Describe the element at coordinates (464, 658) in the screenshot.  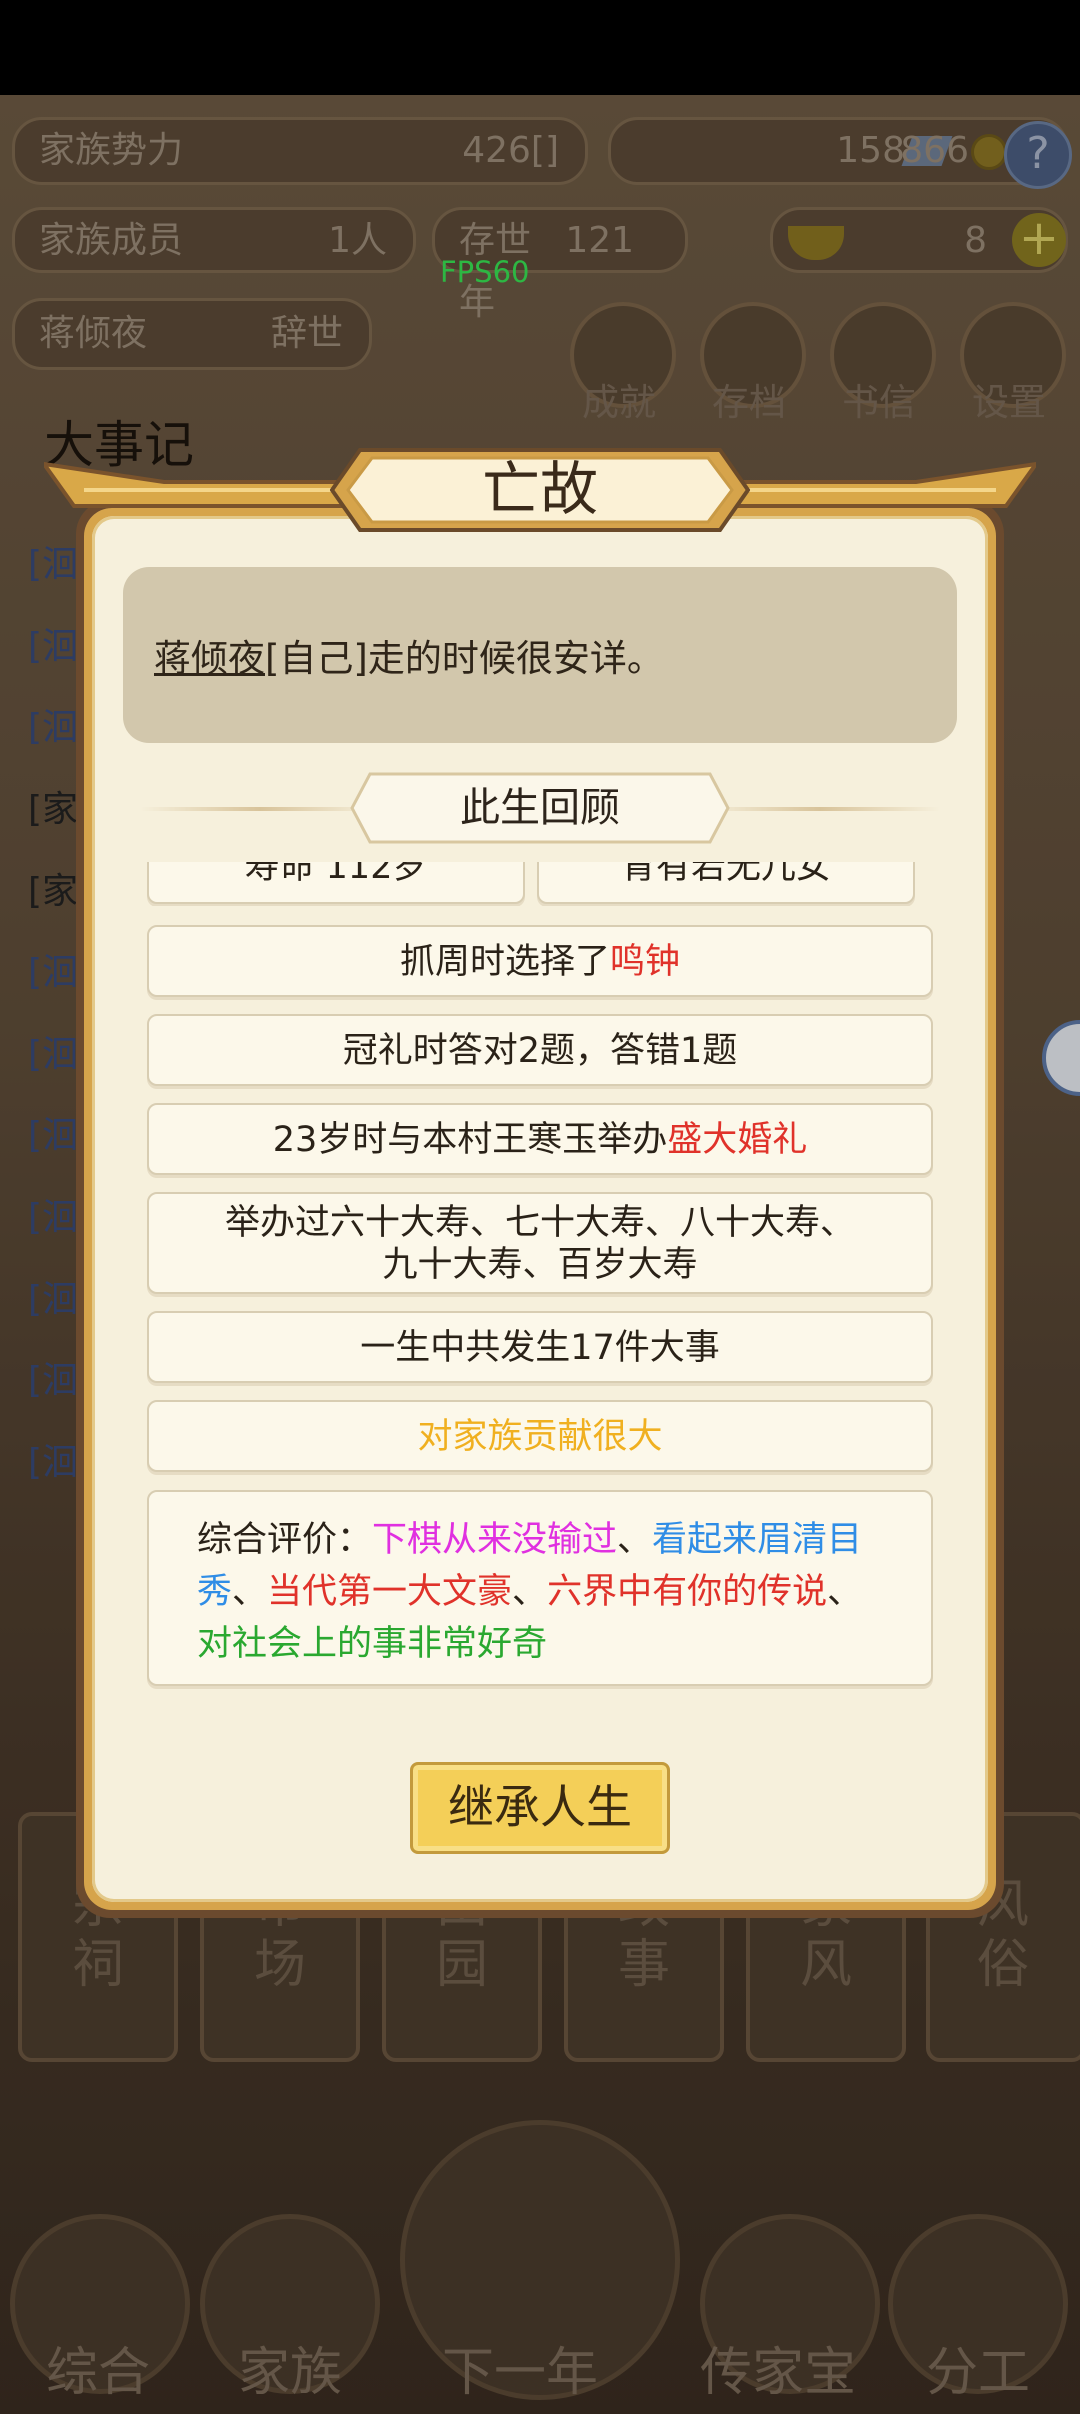
I see `death-message-text: [自己]走的时候很安详。` at that location.